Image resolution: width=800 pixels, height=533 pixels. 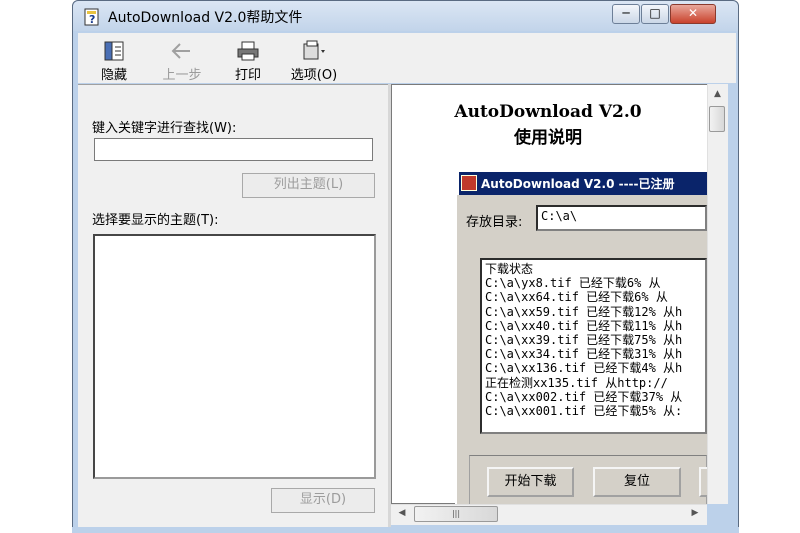 I want to click on scroll-left-arrow-icon: ◀, so click(x=402, y=513).